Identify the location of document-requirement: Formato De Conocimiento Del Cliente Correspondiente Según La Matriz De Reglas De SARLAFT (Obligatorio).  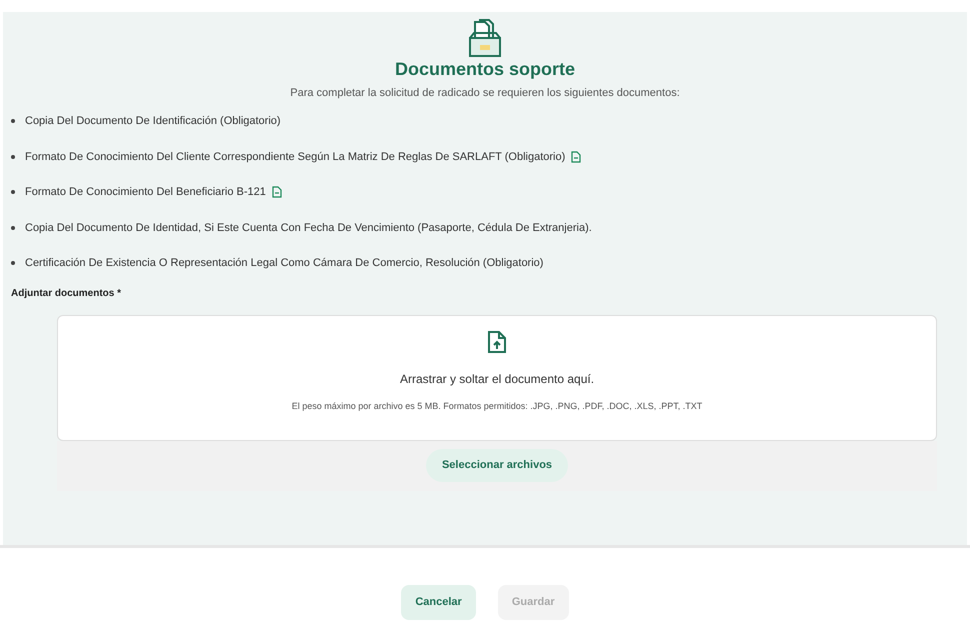
(295, 157).